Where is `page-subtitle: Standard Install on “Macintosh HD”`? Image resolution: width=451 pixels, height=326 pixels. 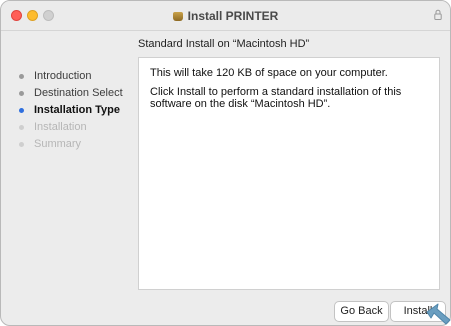
page-subtitle: Standard Install on “Macintosh HD” is located at coordinates (224, 44).